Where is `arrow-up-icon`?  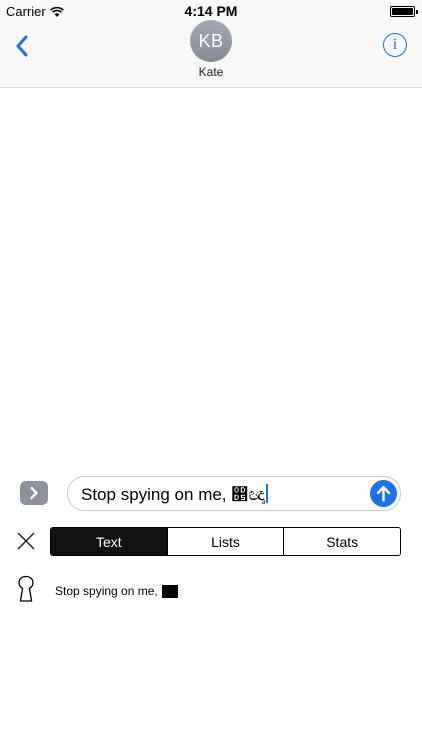 arrow-up-icon is located at coordinates (383, 494).